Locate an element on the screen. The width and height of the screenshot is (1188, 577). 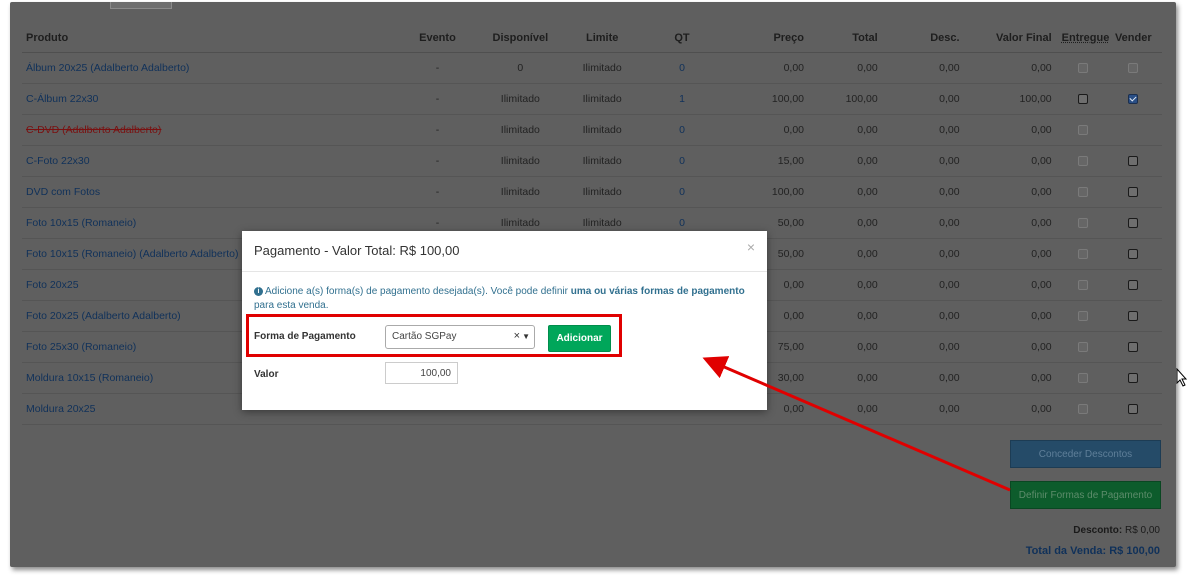
arrow-line is located at coordinates (856, 424).